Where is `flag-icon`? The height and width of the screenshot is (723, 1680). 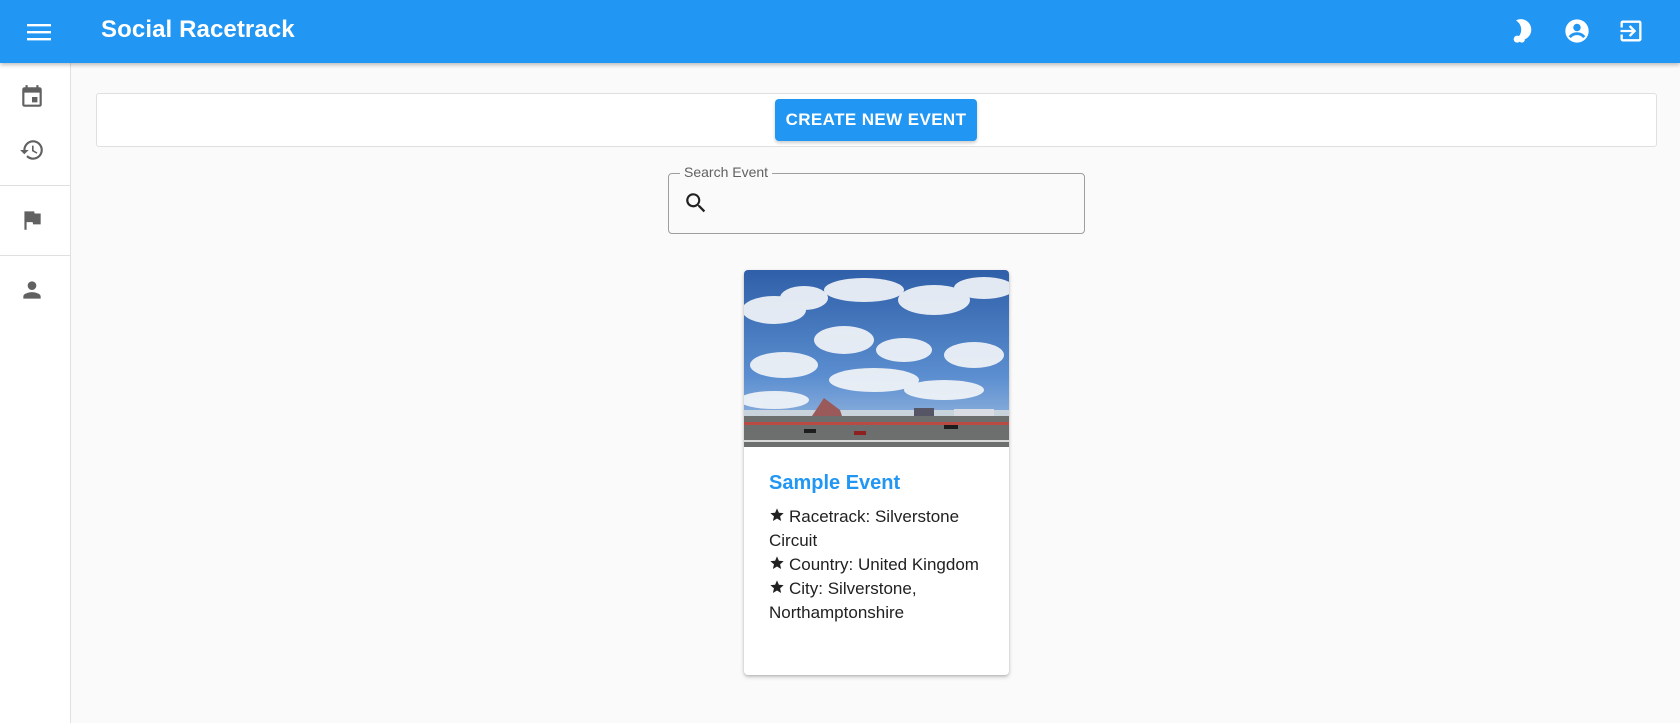 flag-icon is located at coordinates (32, 220).